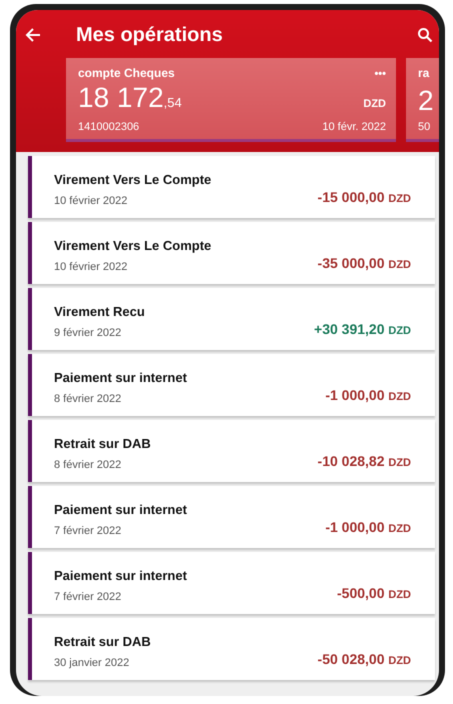  Describe the element at coordinates (362, 329) in the screenshot. I see `operation-amount: +30 391,20 DZD` at that location.